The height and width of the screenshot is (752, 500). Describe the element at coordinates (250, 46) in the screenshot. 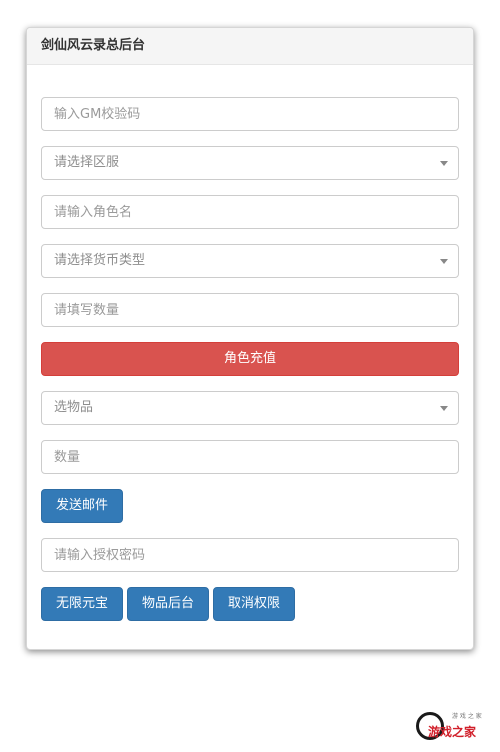

I see `panel-title: 剑仙风云录总后台` at that location.